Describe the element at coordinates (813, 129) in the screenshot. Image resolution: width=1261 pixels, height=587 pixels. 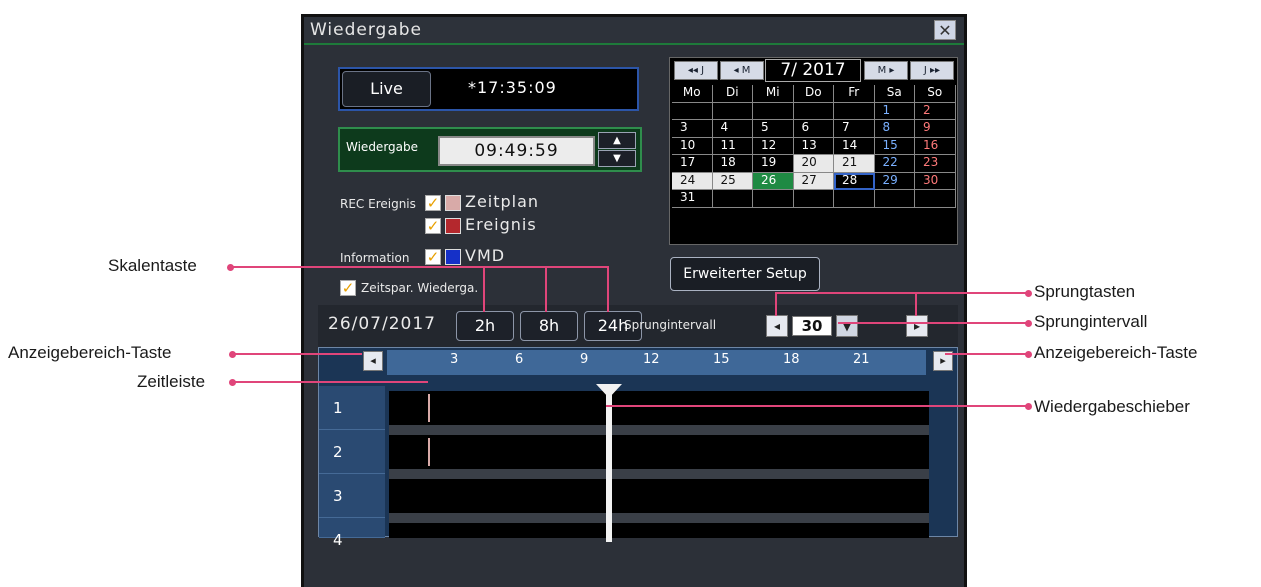
I see `calendar-day: 6` at that location.